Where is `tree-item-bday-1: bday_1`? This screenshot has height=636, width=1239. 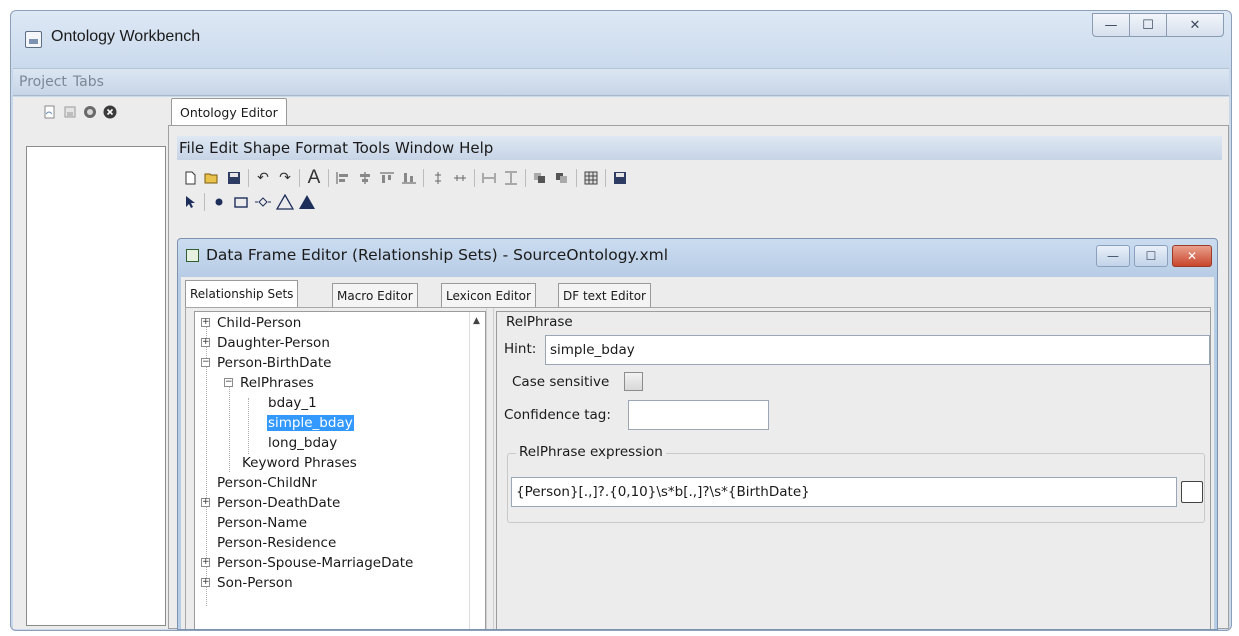
tree-item-bday-1: bday_1 is located at coordinates (292, 403).